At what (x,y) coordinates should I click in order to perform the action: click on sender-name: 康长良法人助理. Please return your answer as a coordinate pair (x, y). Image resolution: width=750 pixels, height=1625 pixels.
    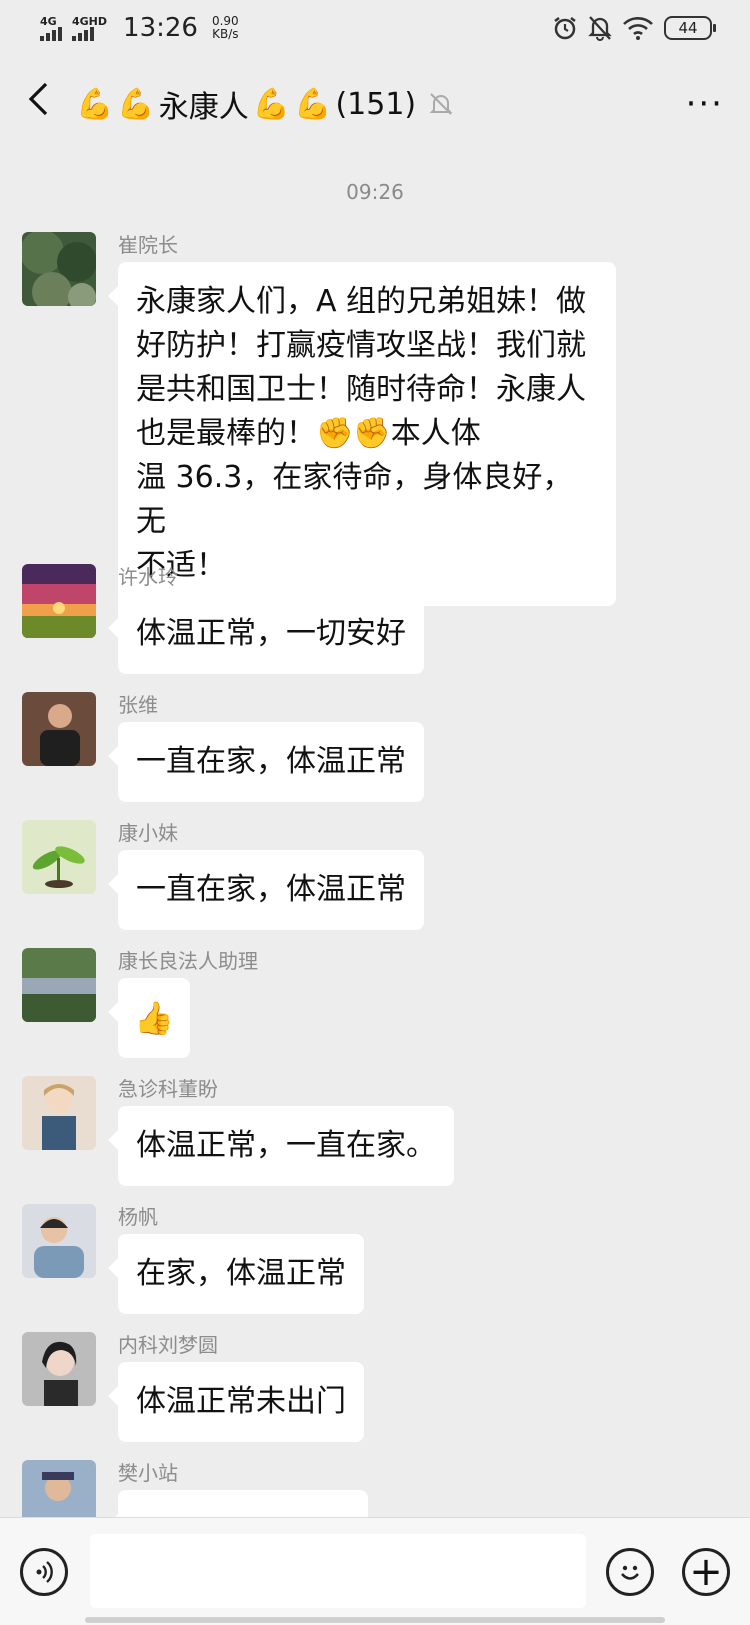
    Looking at the image, I should click on (188, 961).